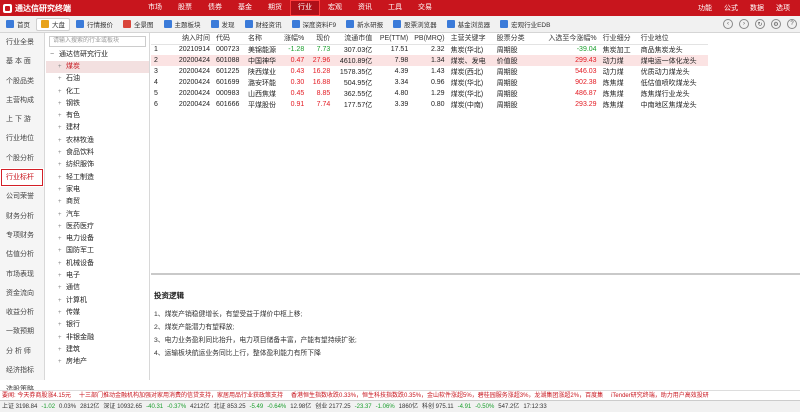  What do you see at coordinates (97, 153) in the screenshot?
I see `tree-node: + 食品饮料` at bounding box center [97, 153].